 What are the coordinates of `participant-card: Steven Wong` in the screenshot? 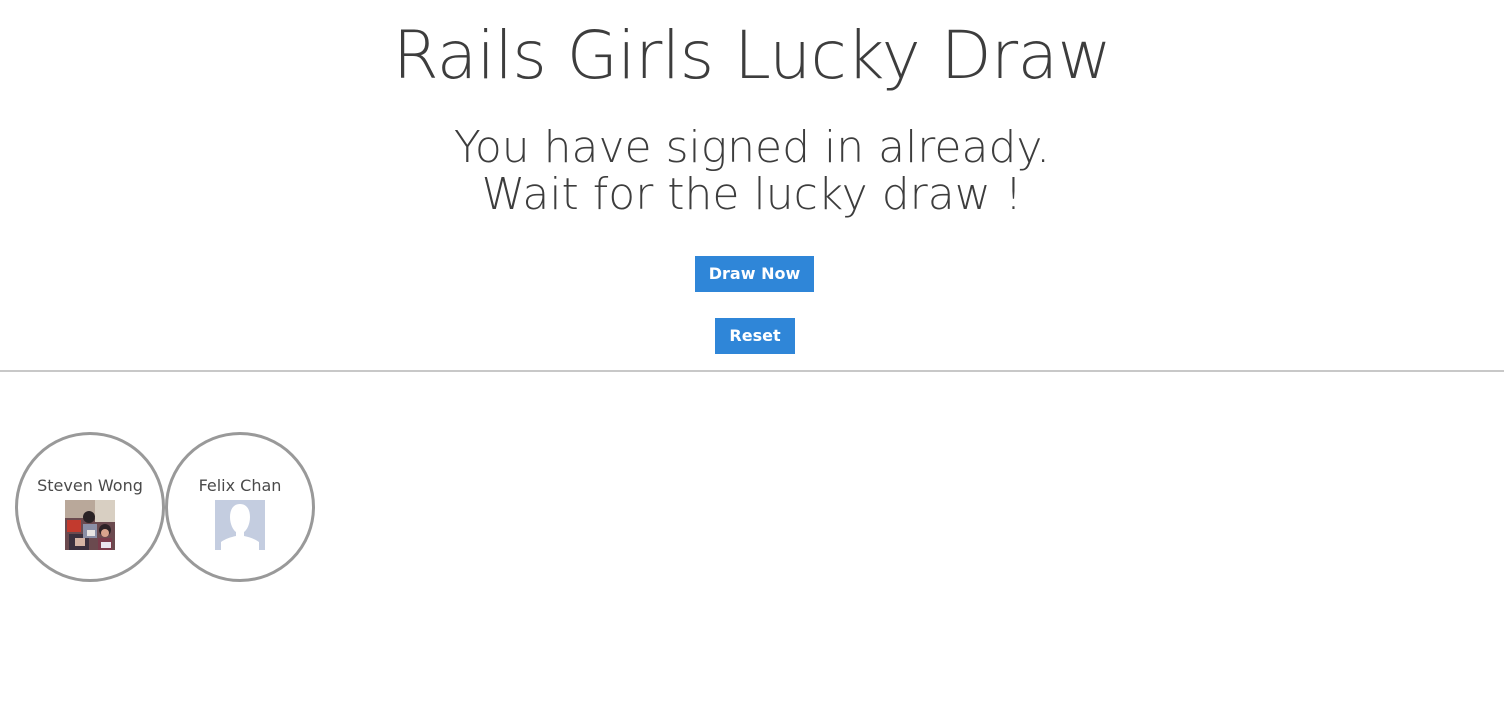 It's located at (90, 507).